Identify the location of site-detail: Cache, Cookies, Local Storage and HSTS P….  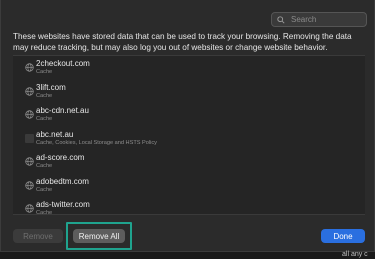
(96, 142).